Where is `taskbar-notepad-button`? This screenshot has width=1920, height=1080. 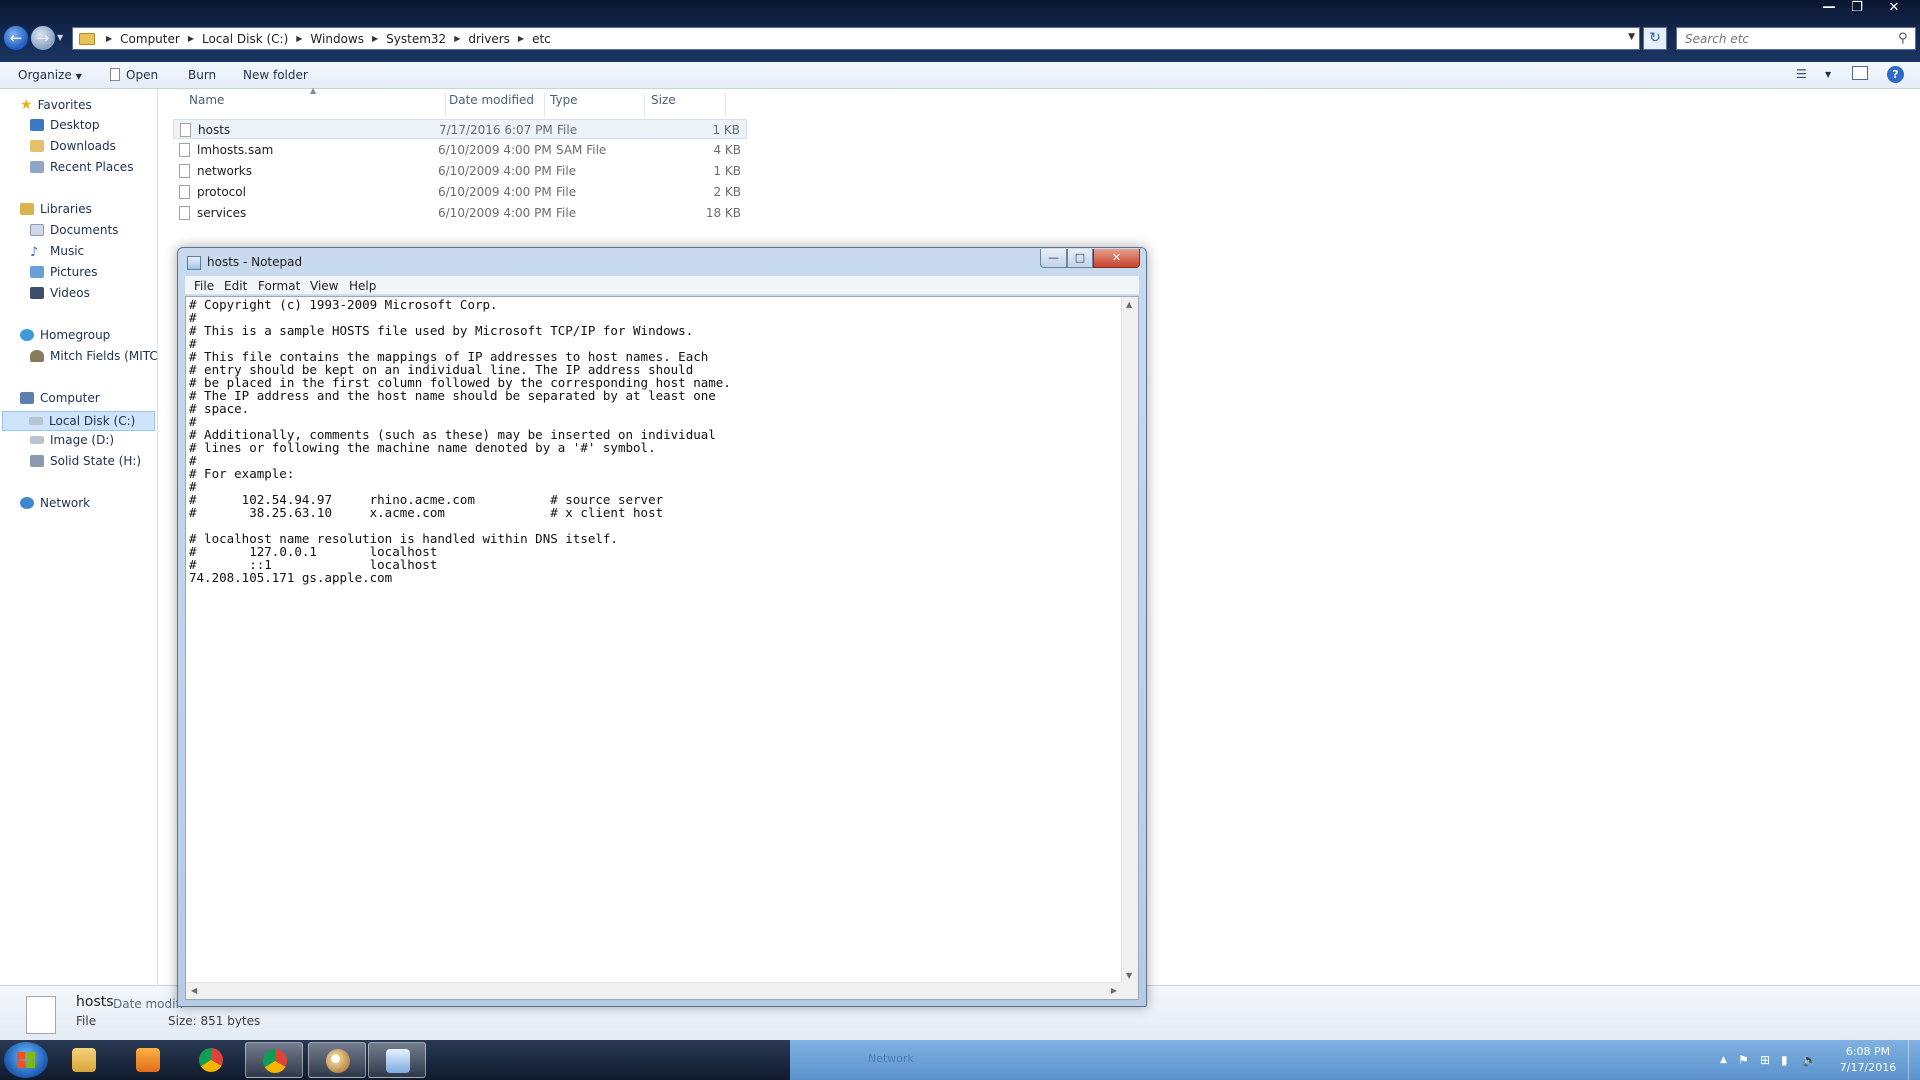
taskbar-notepad-button is located at coordinates (397, 1060).